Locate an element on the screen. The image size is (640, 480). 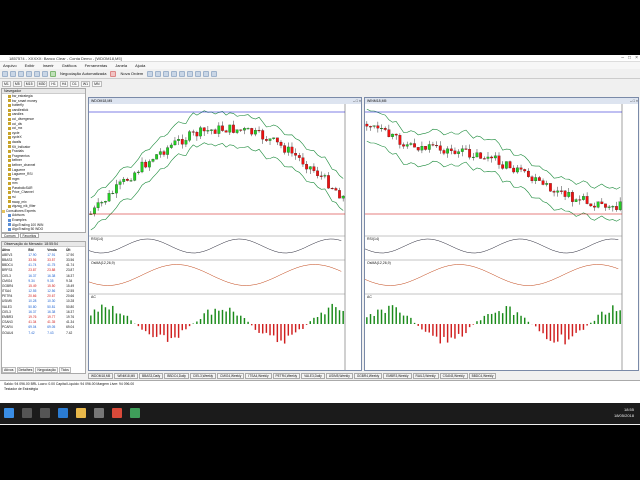
symbol-tab: PETR4,Weekly is located at coordinates (286, 376).